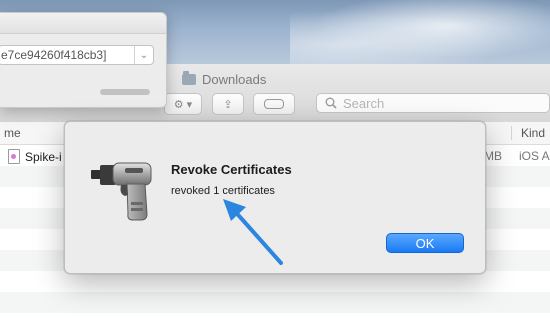 The width and height of the screenshot is (550, 318). I want to click on gear-icon: ⚙ ▾, so click(183, 104).